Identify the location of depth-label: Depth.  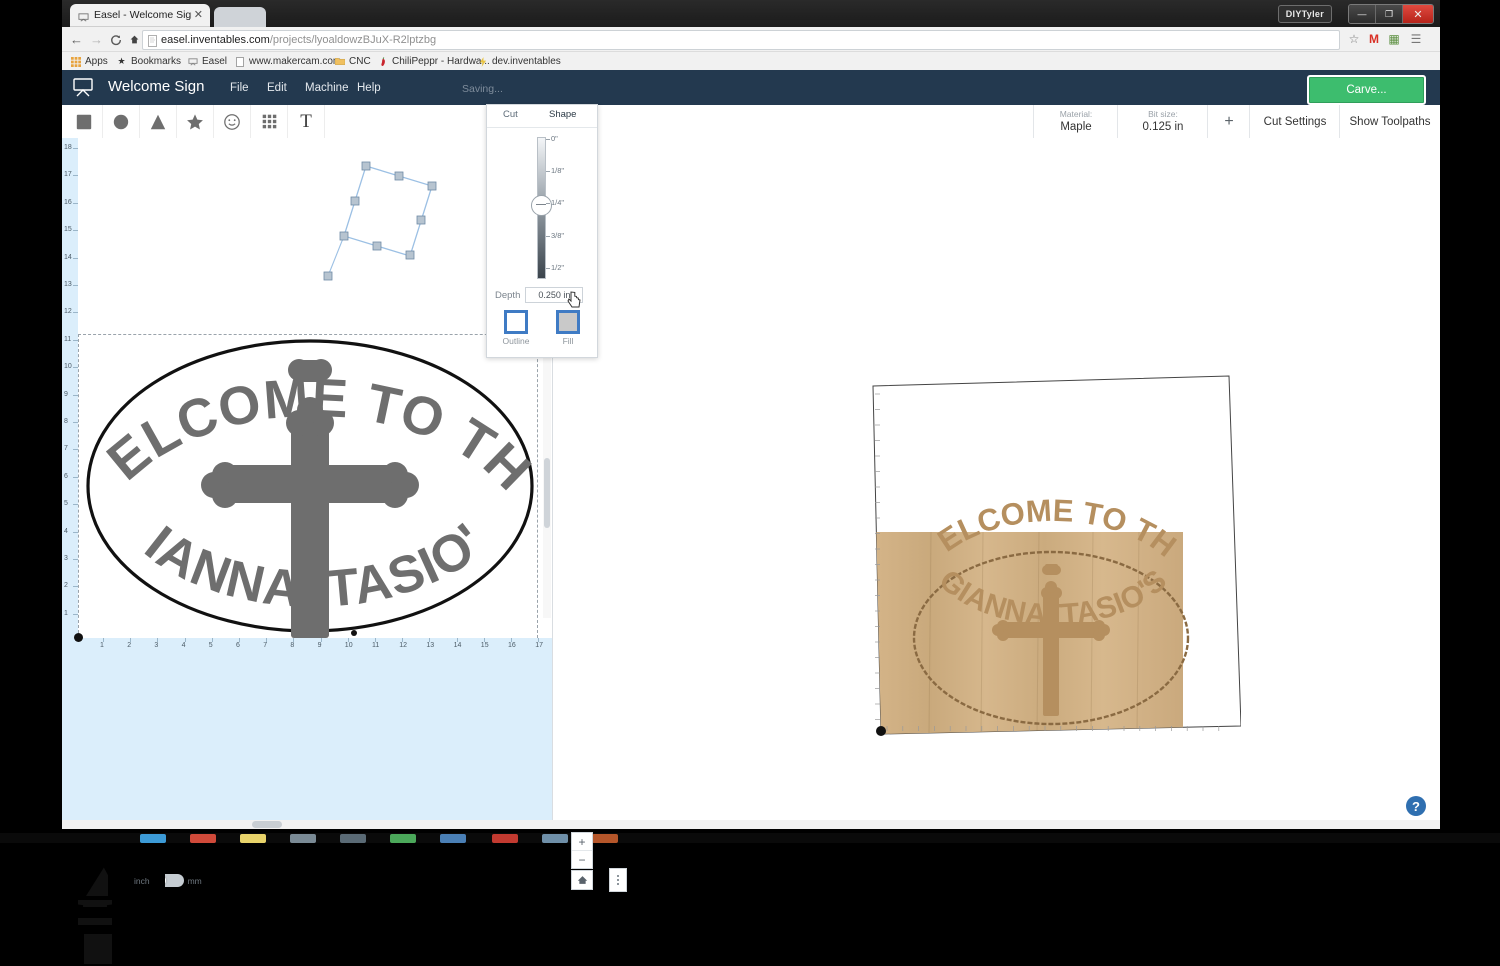
(508, 295).